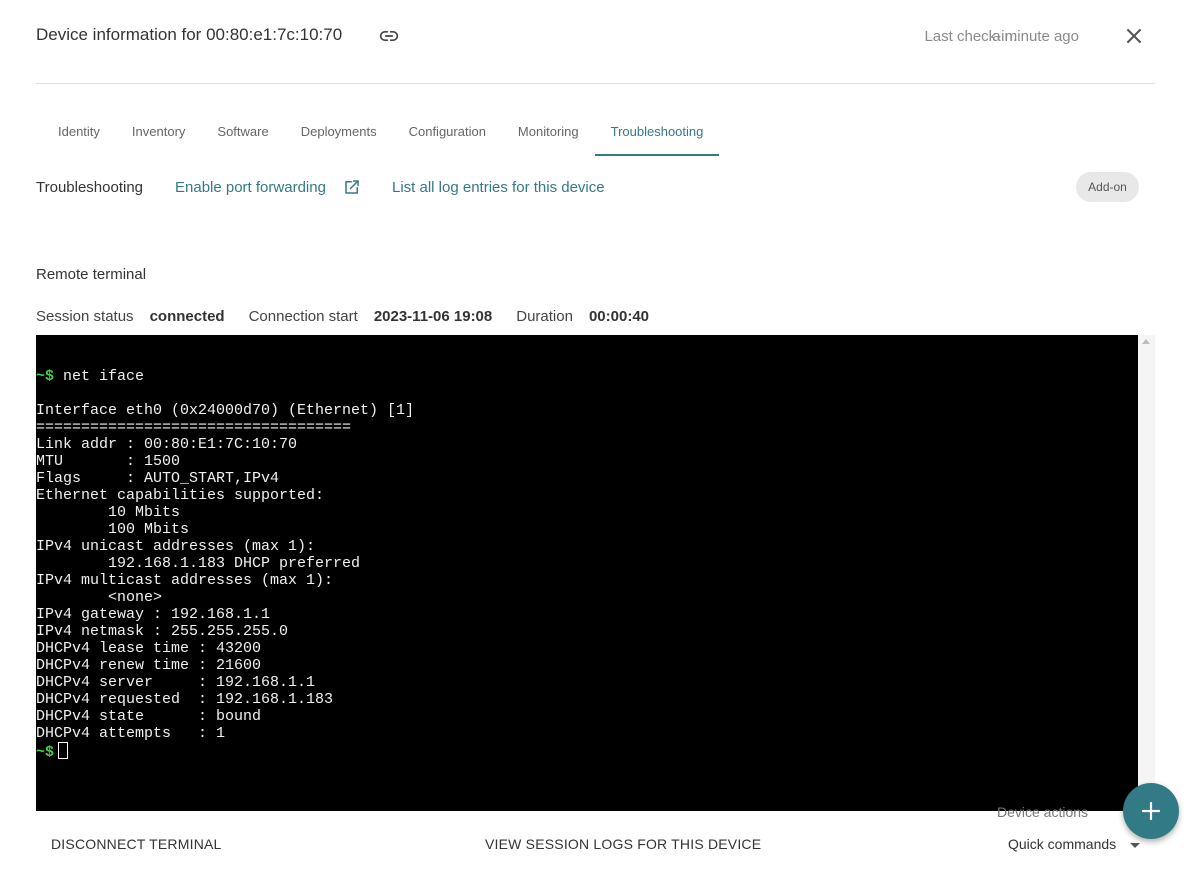 The height and width of the screenshot is (877, 1200). I want to click on last-checkin-value: a minute ago, so click(1035, 36).